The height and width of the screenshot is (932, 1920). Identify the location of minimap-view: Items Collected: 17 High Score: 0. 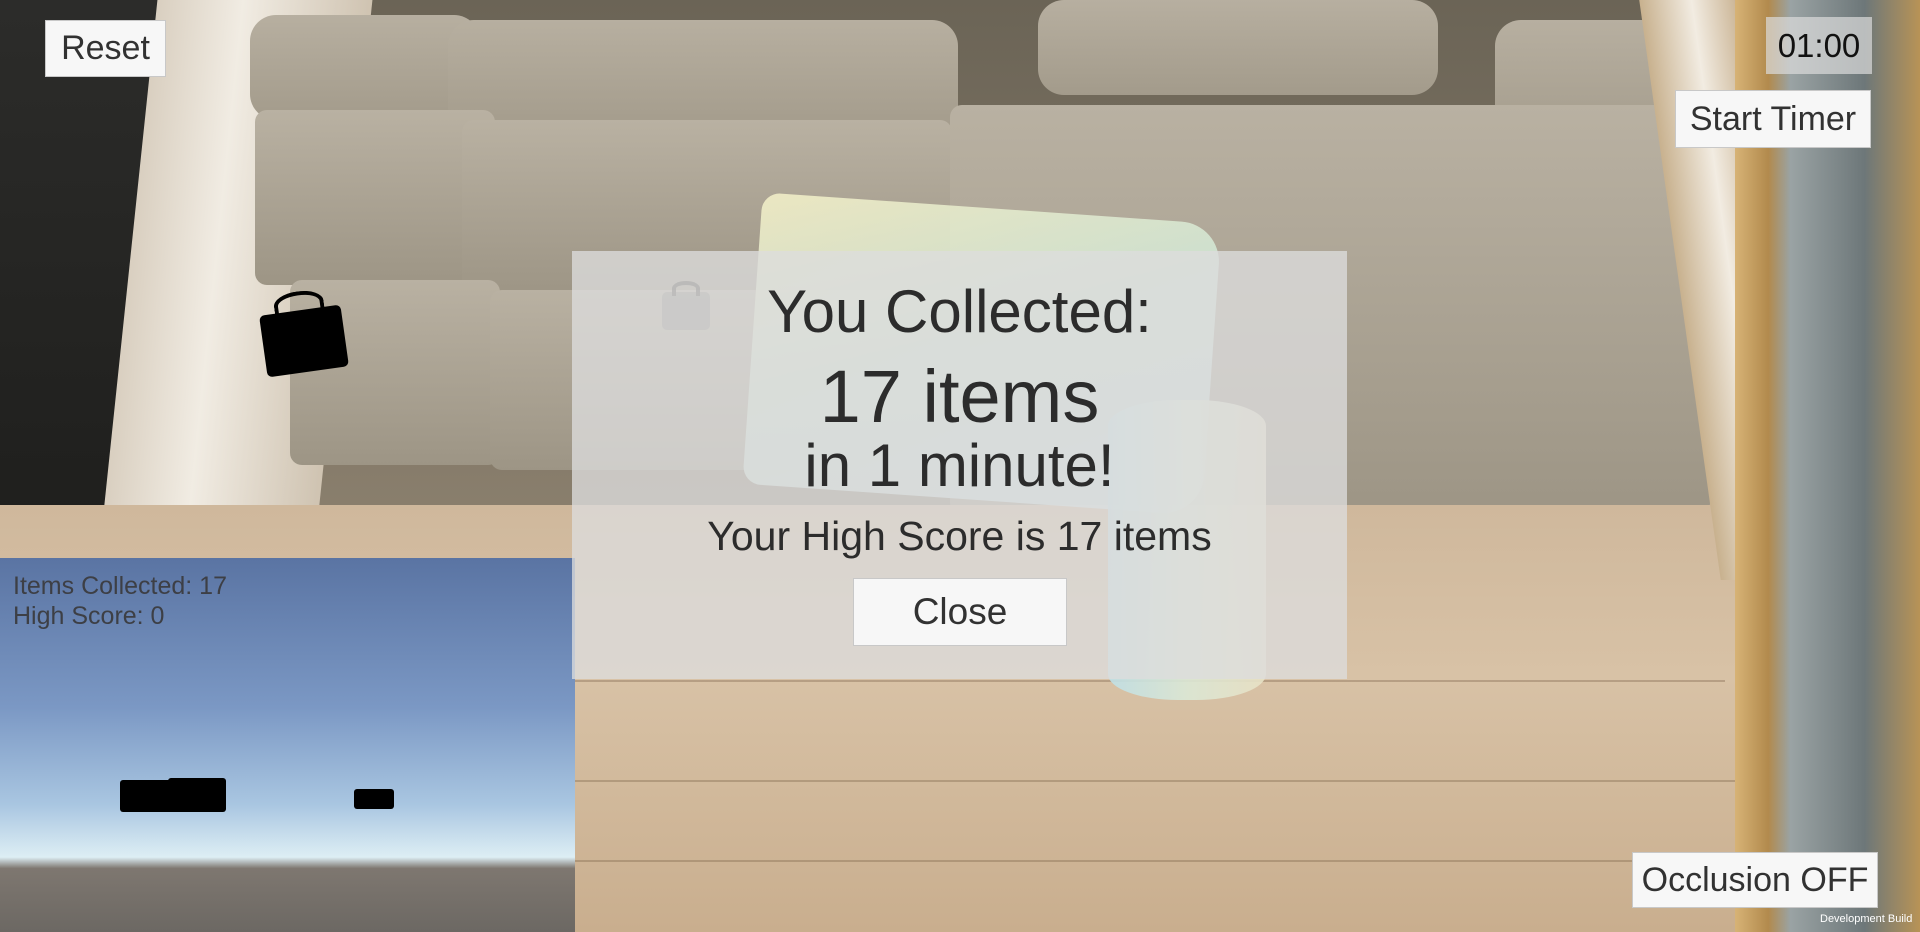
(287, 745).